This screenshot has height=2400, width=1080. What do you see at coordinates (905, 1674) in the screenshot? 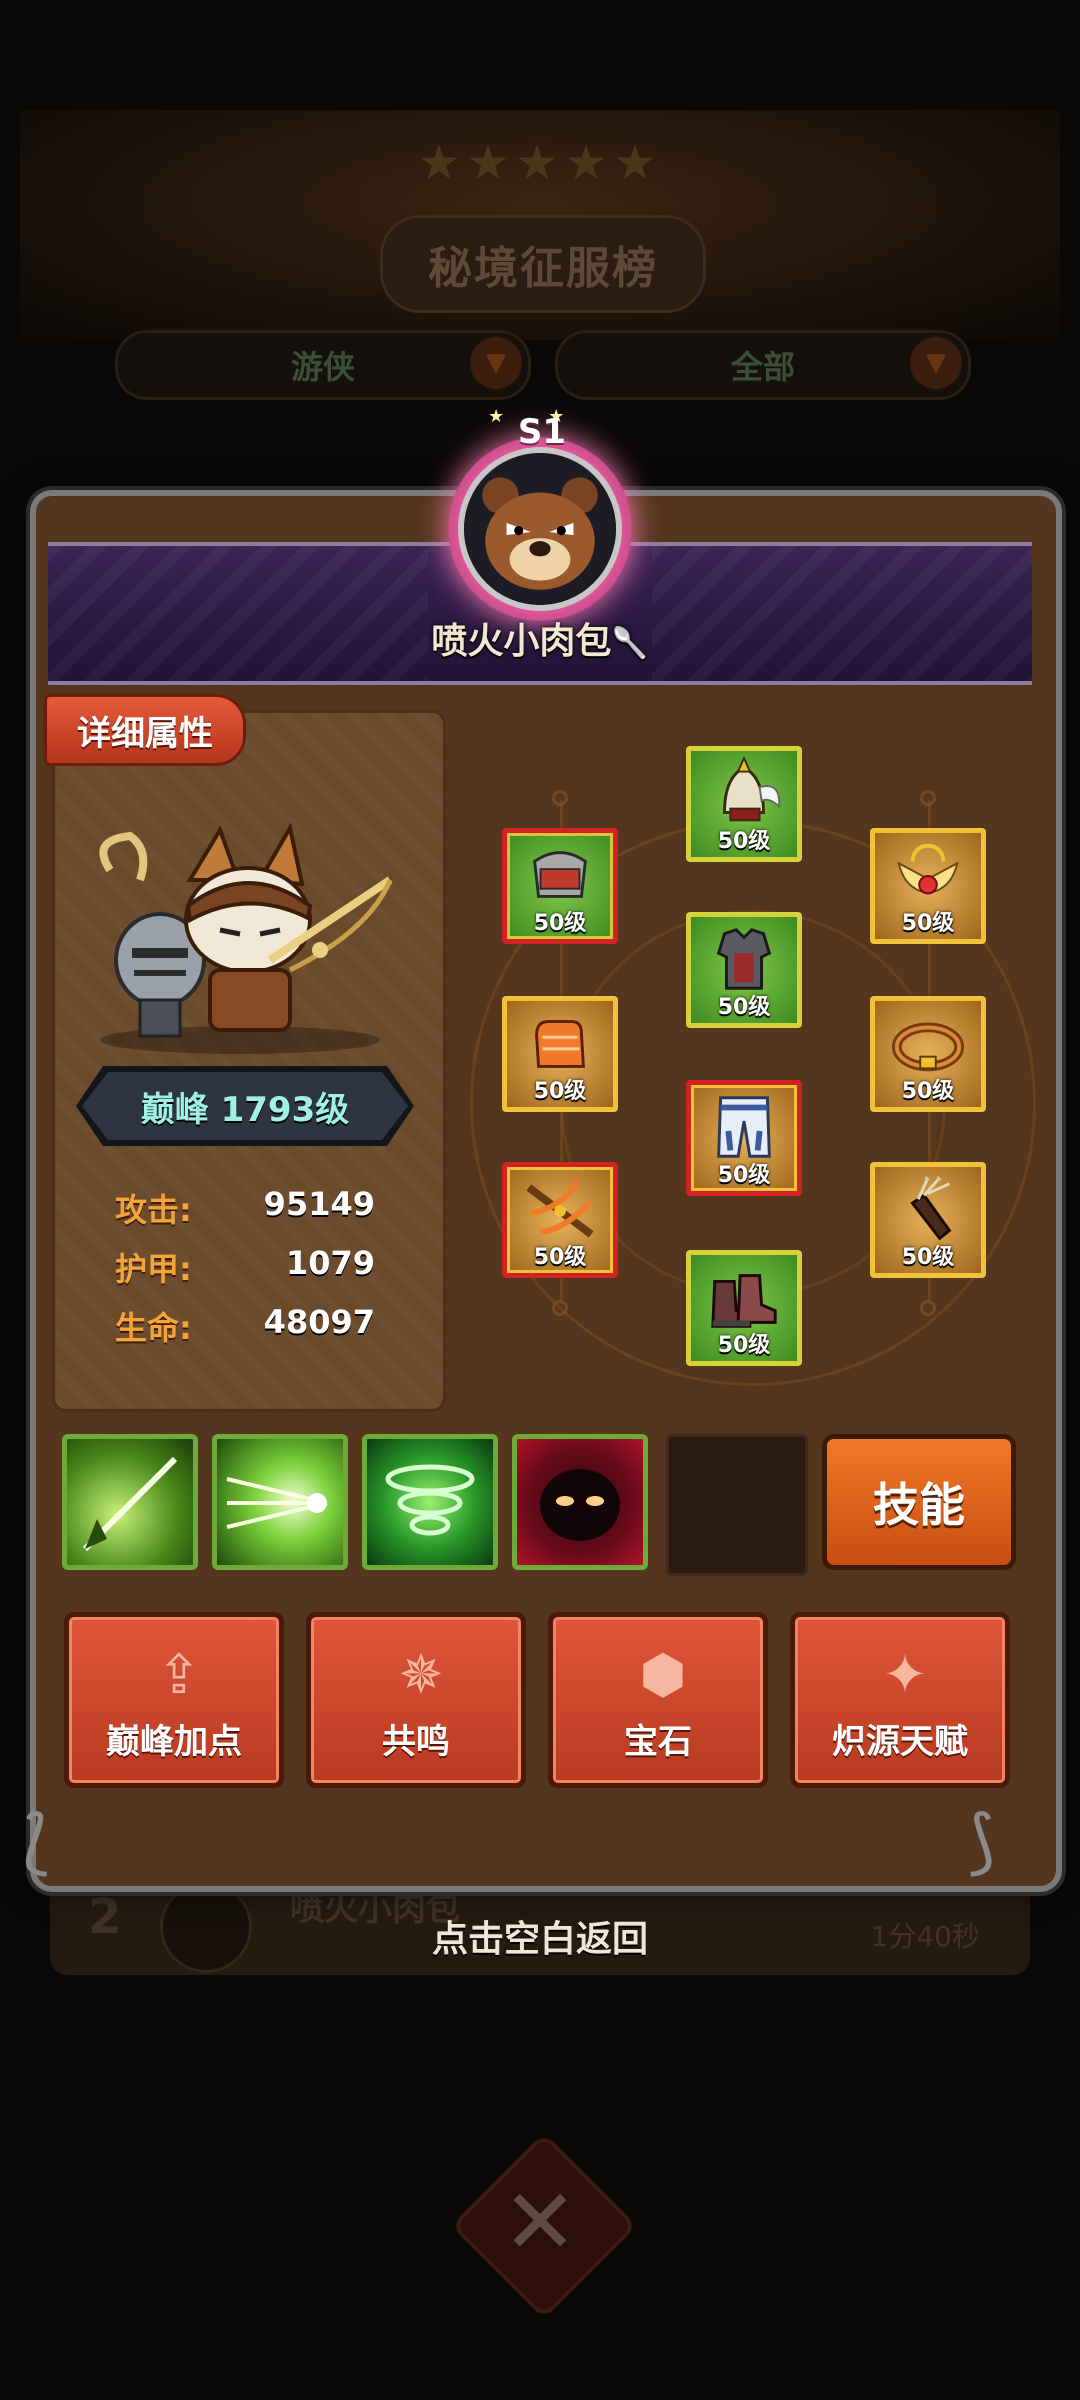
I see `diamond-star-icon: ✦` at bounding box center [905, 1674].